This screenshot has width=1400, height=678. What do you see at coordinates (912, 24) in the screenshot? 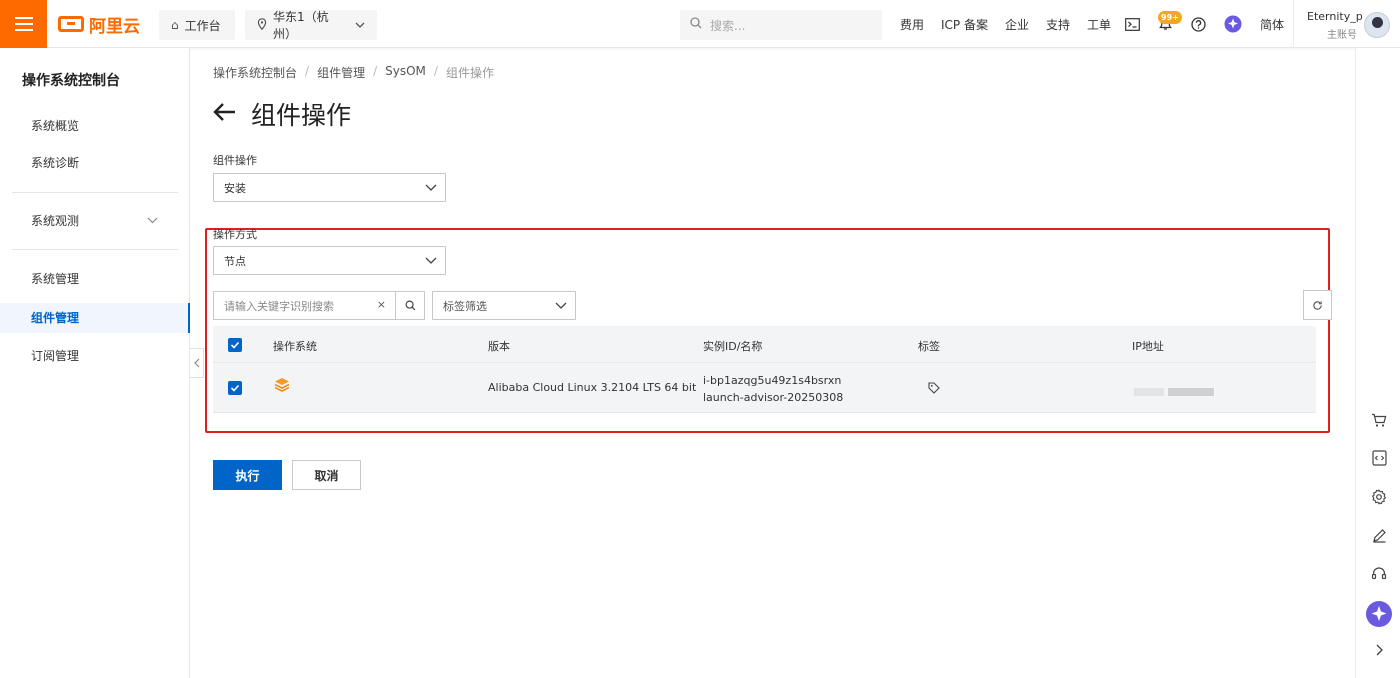
I see `nav-link-fee: 费用` at bounding box center [912, 24].